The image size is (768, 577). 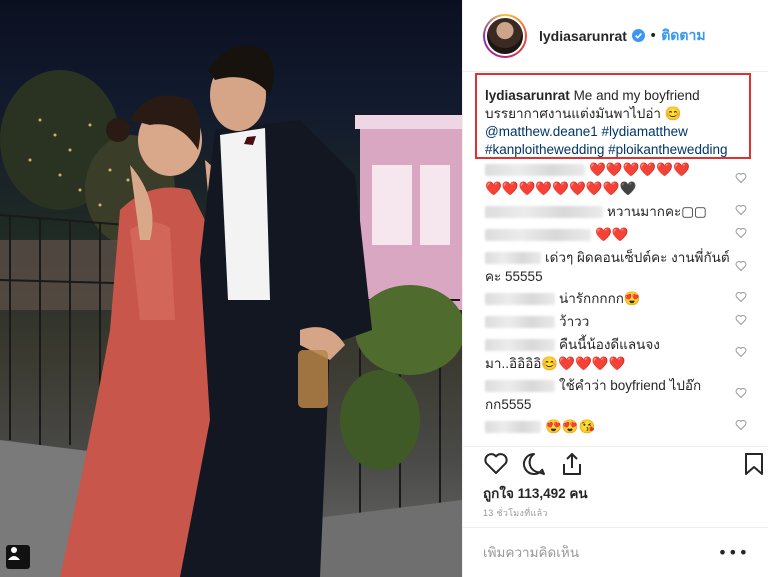 What do you see at coordinates (600, 298) in the screenshot?
I see `comment-text: น่ารักกกกก😍` at bounding box center [600, 298].